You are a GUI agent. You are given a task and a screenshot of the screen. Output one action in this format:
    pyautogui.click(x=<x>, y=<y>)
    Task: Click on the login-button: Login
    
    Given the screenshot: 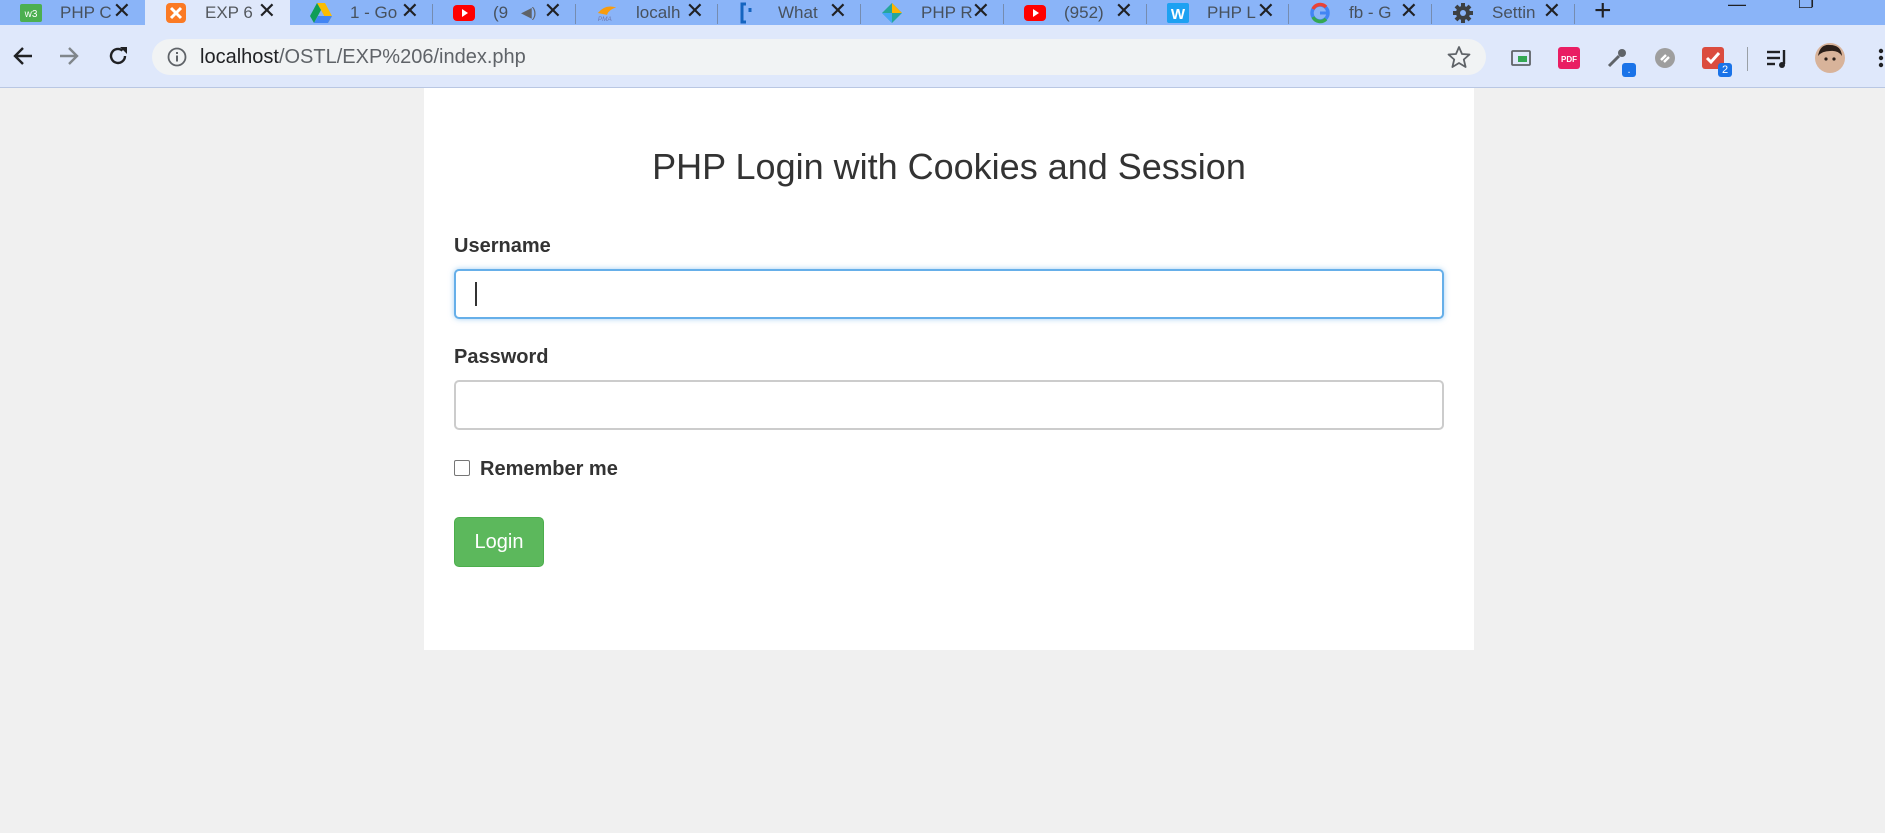 What is the action you would take?
    pyautogui.click(x=499, y=542)
    